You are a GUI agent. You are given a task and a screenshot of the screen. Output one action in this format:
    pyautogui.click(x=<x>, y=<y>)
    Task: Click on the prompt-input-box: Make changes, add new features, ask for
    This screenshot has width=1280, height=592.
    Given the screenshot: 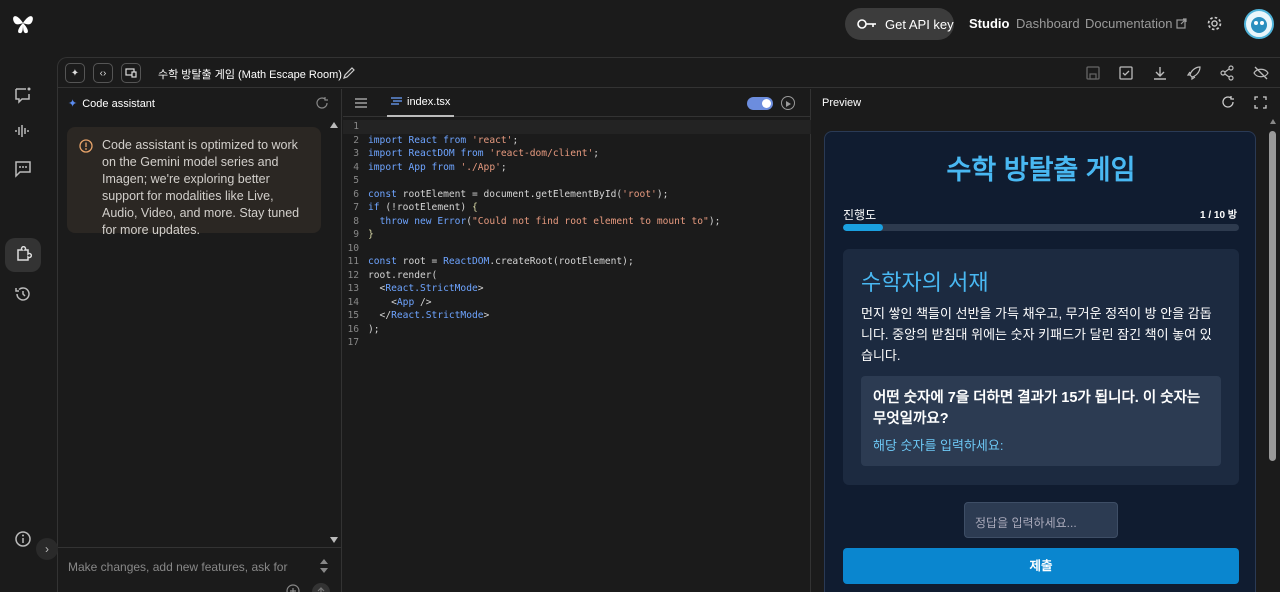 What is the action you would take?
    pyautogui.click(x=200, y=569)
    